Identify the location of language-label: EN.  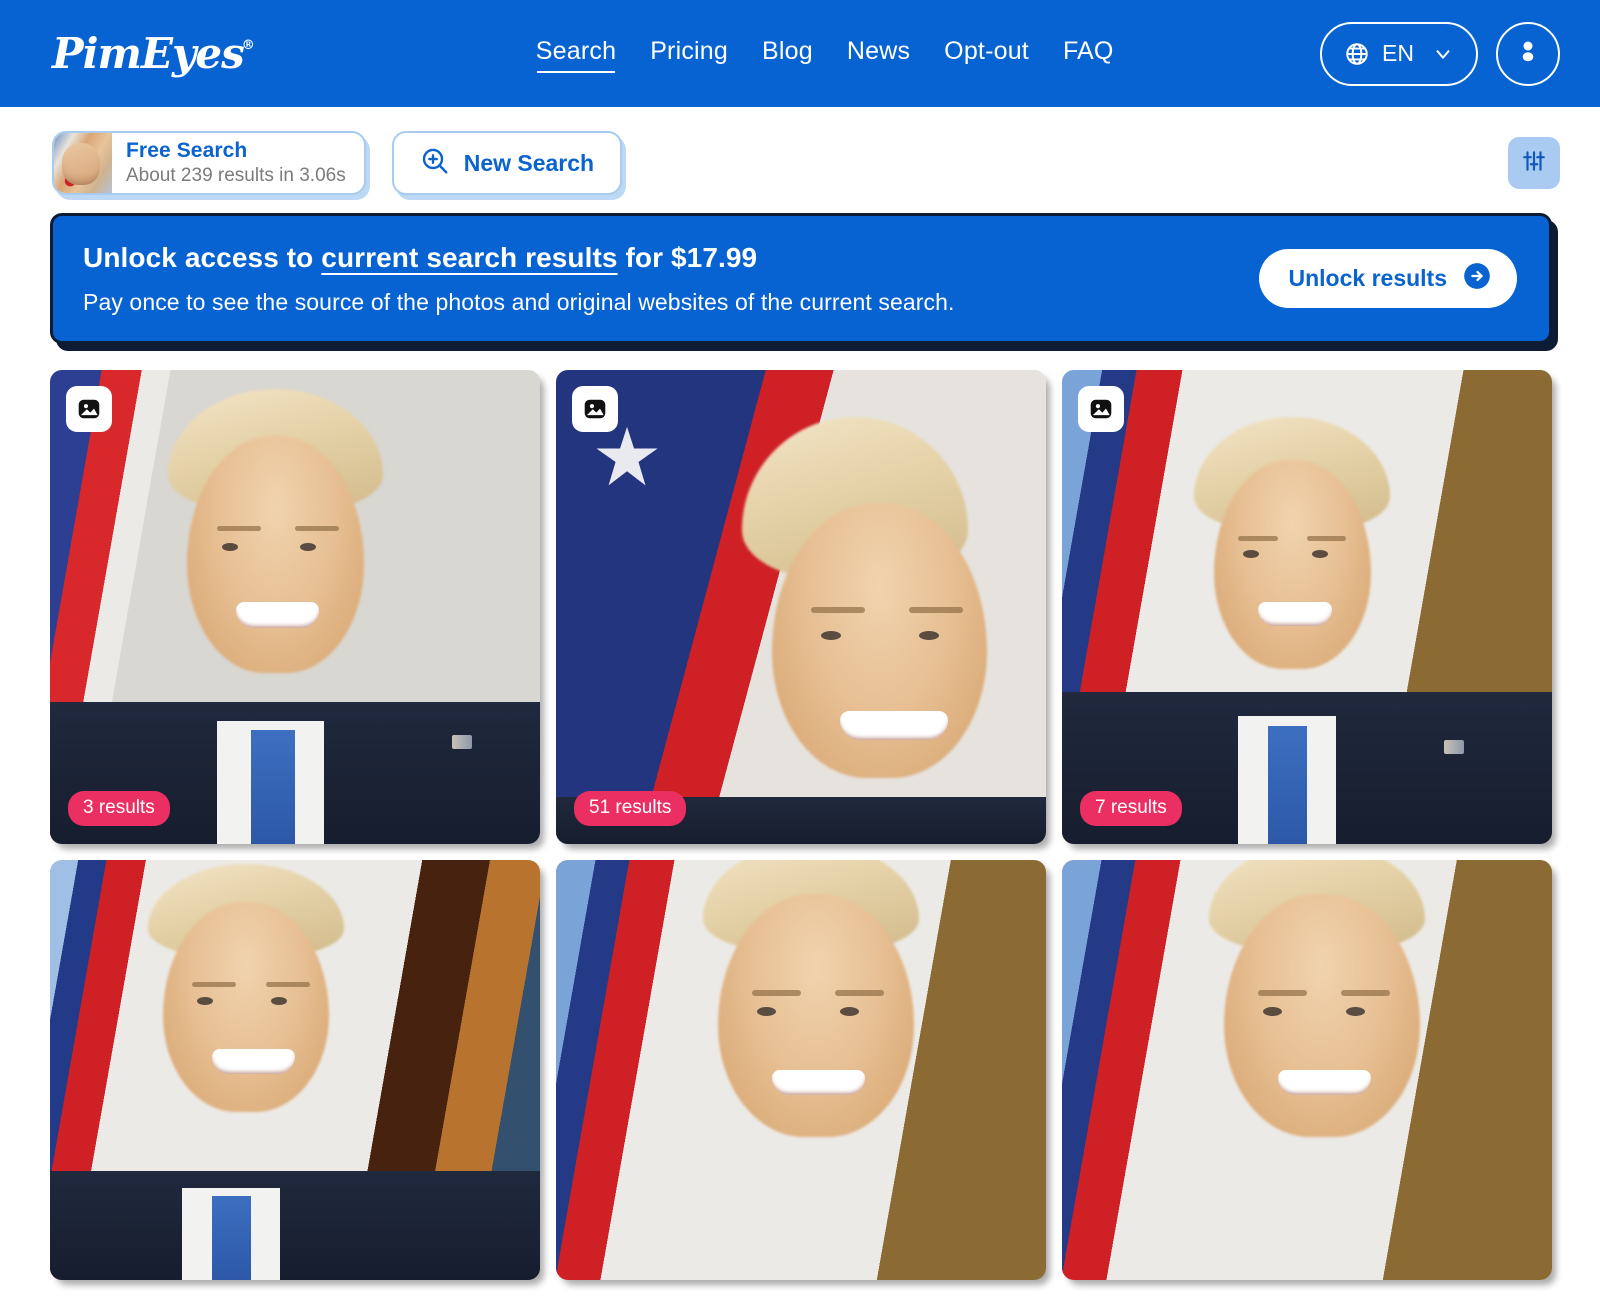
(1398, 53).